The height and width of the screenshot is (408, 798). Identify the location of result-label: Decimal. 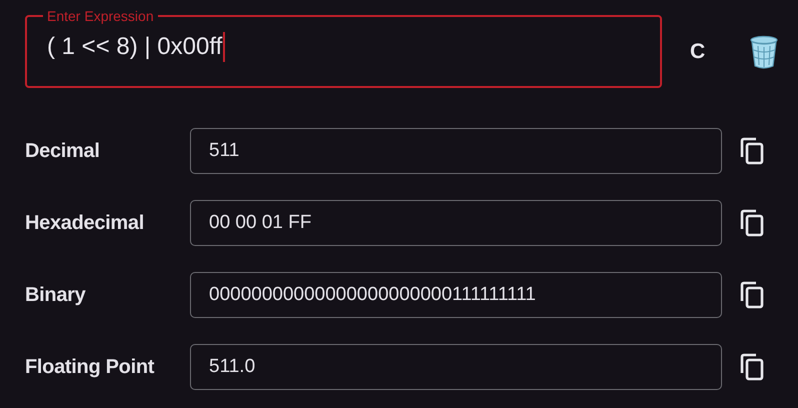
(63, 151).